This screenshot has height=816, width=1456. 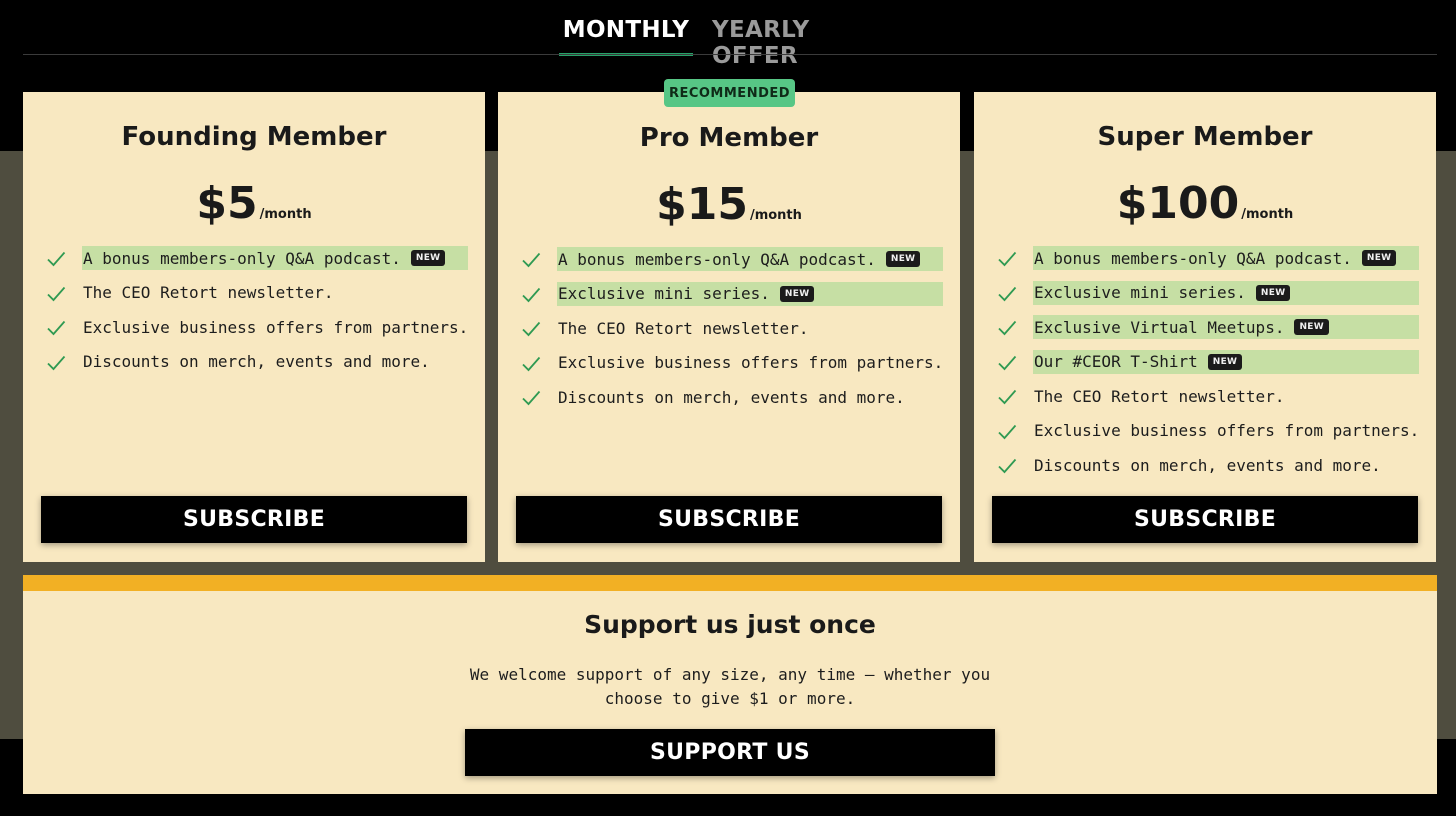 I want to click on price-row: $5 /month, so click(x=254, y=203).